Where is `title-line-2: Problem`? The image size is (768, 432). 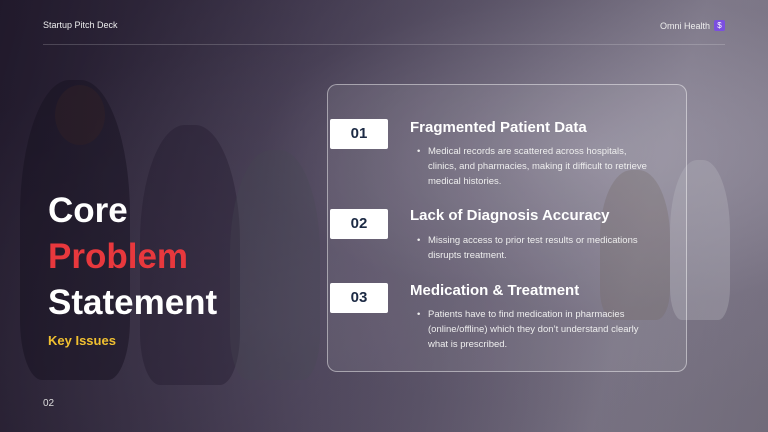 title-line-2: Problem is located at coordinates (118, 256).